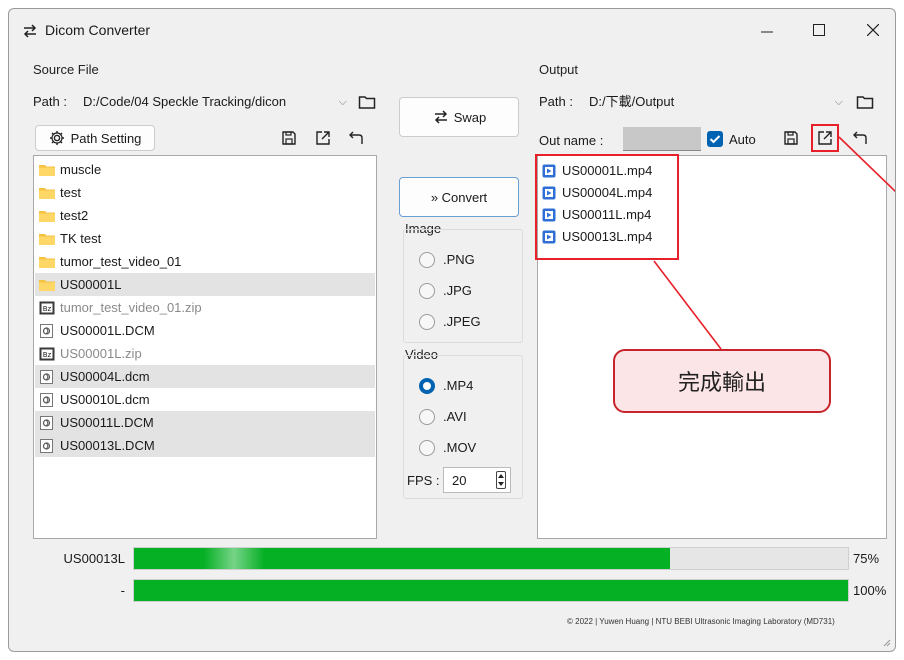 The width and height of the screenshot is (904, 660). Describe the element at coordinates (721, 383) in the screenshot. I see `callout-text: 完成輸出` at that location.